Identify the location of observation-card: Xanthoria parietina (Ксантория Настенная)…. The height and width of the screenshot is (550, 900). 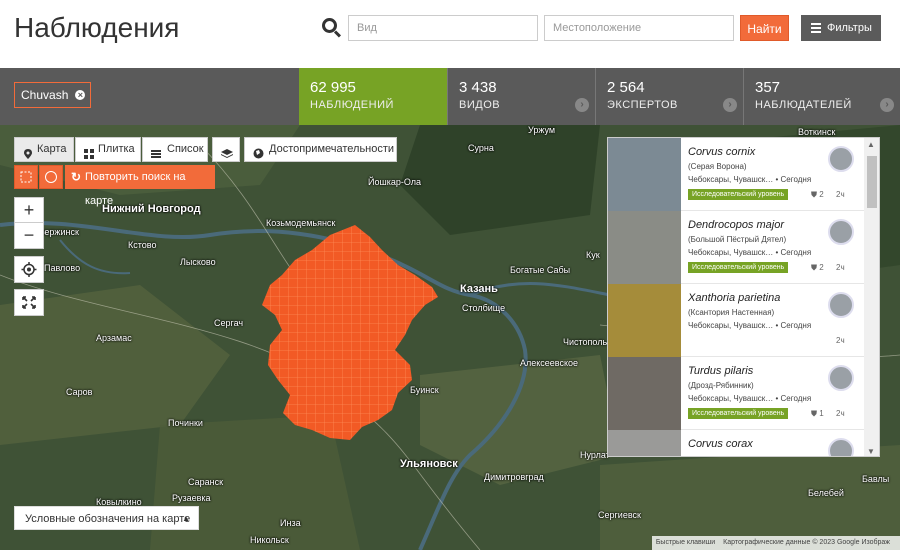
(736, 320).